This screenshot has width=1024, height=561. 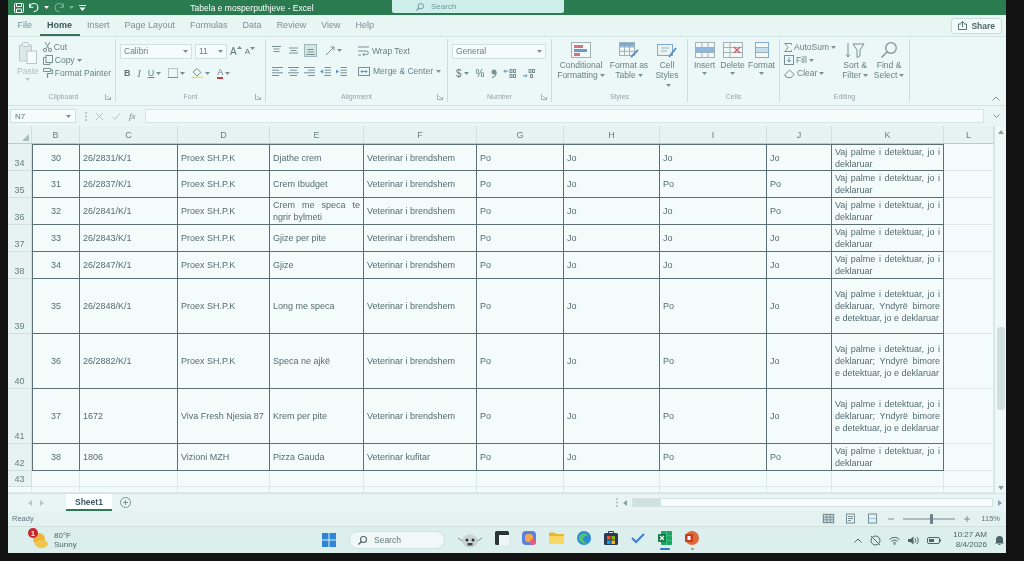 I want to click on ribbon-tab: Data, so click(x=252, y=27).